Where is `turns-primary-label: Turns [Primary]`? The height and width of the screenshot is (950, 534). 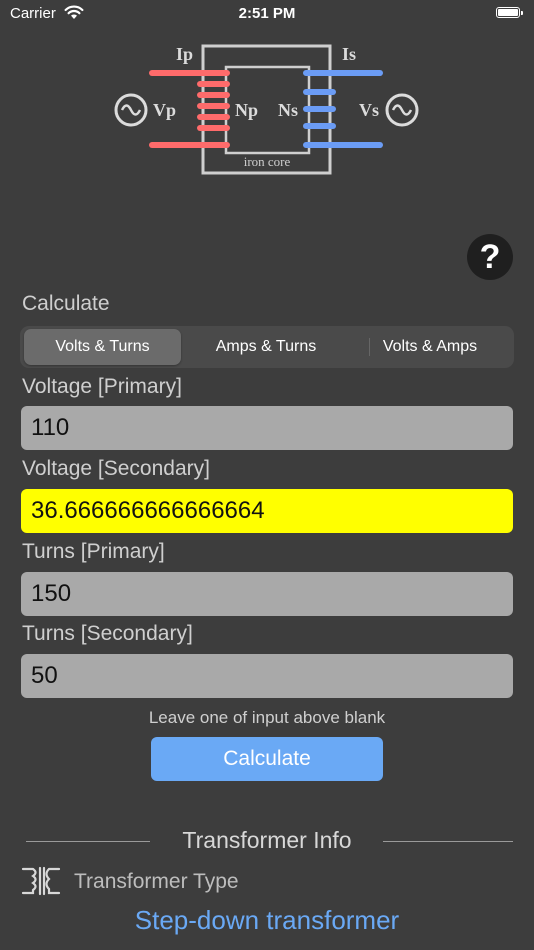 turns-primary-label: Turns [Primary] is located at coordinates (93, 551).